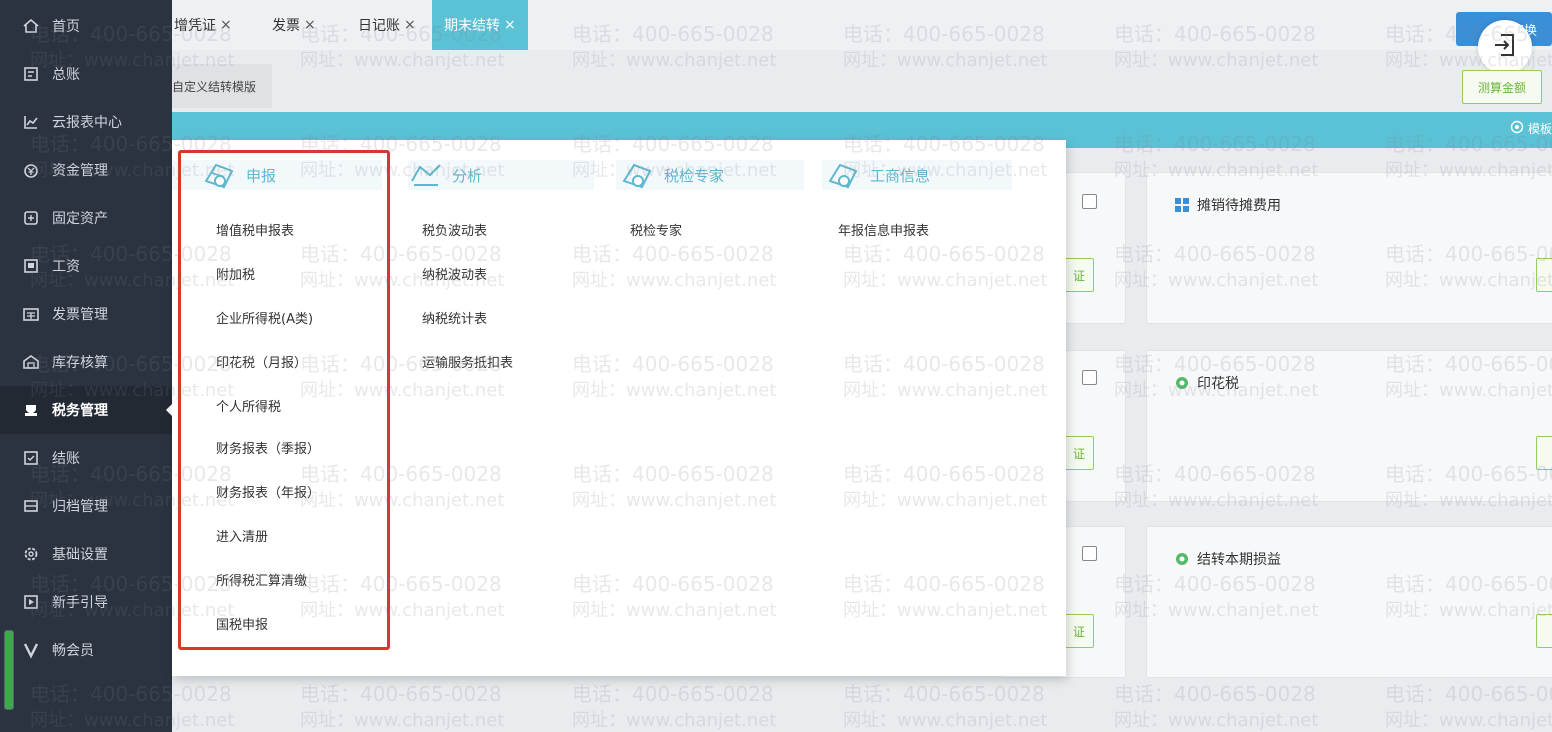  Describe the element at coordinates (268, 447) in the screenshot. I see `menu-item-financial-report-quarterly: 财务报表（季报）` at that location.